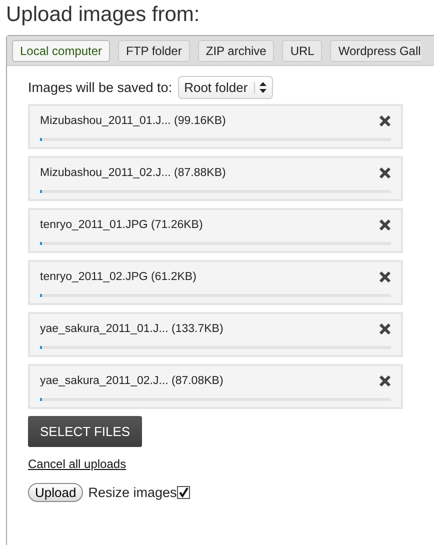 This screenshot has height=545, width=434. Describe the element at coordinates (302, 51) in the screenshot. I see `tab: URL` at that location.